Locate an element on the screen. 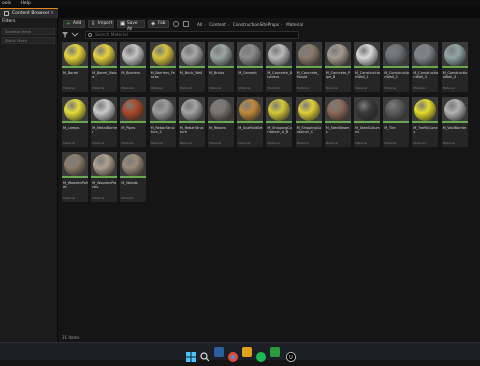  import-label: Import is located at coordinates (105, 23).